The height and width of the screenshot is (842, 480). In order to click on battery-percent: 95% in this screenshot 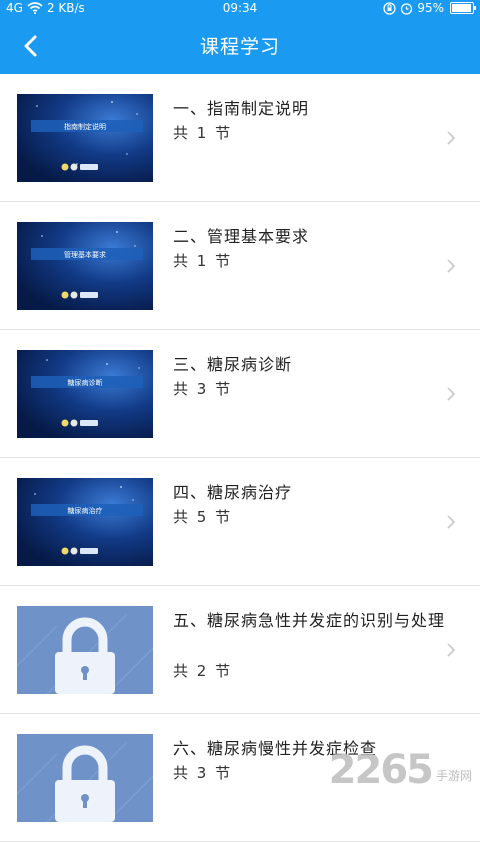, I will do `click(430, 8)`.